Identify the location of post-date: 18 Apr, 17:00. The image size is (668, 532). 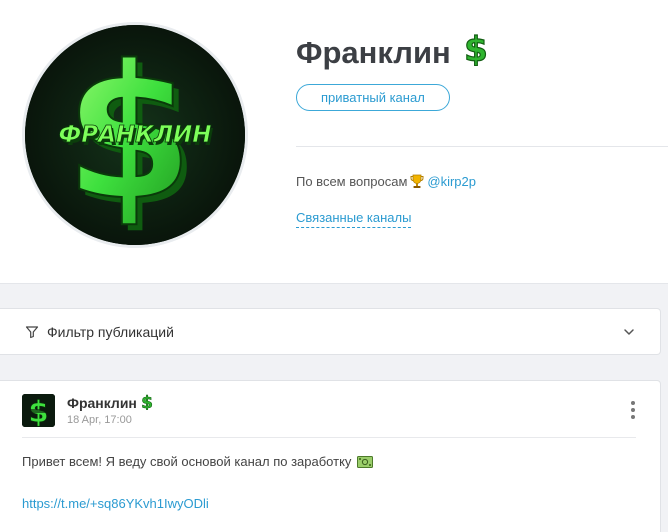
(99, 420).